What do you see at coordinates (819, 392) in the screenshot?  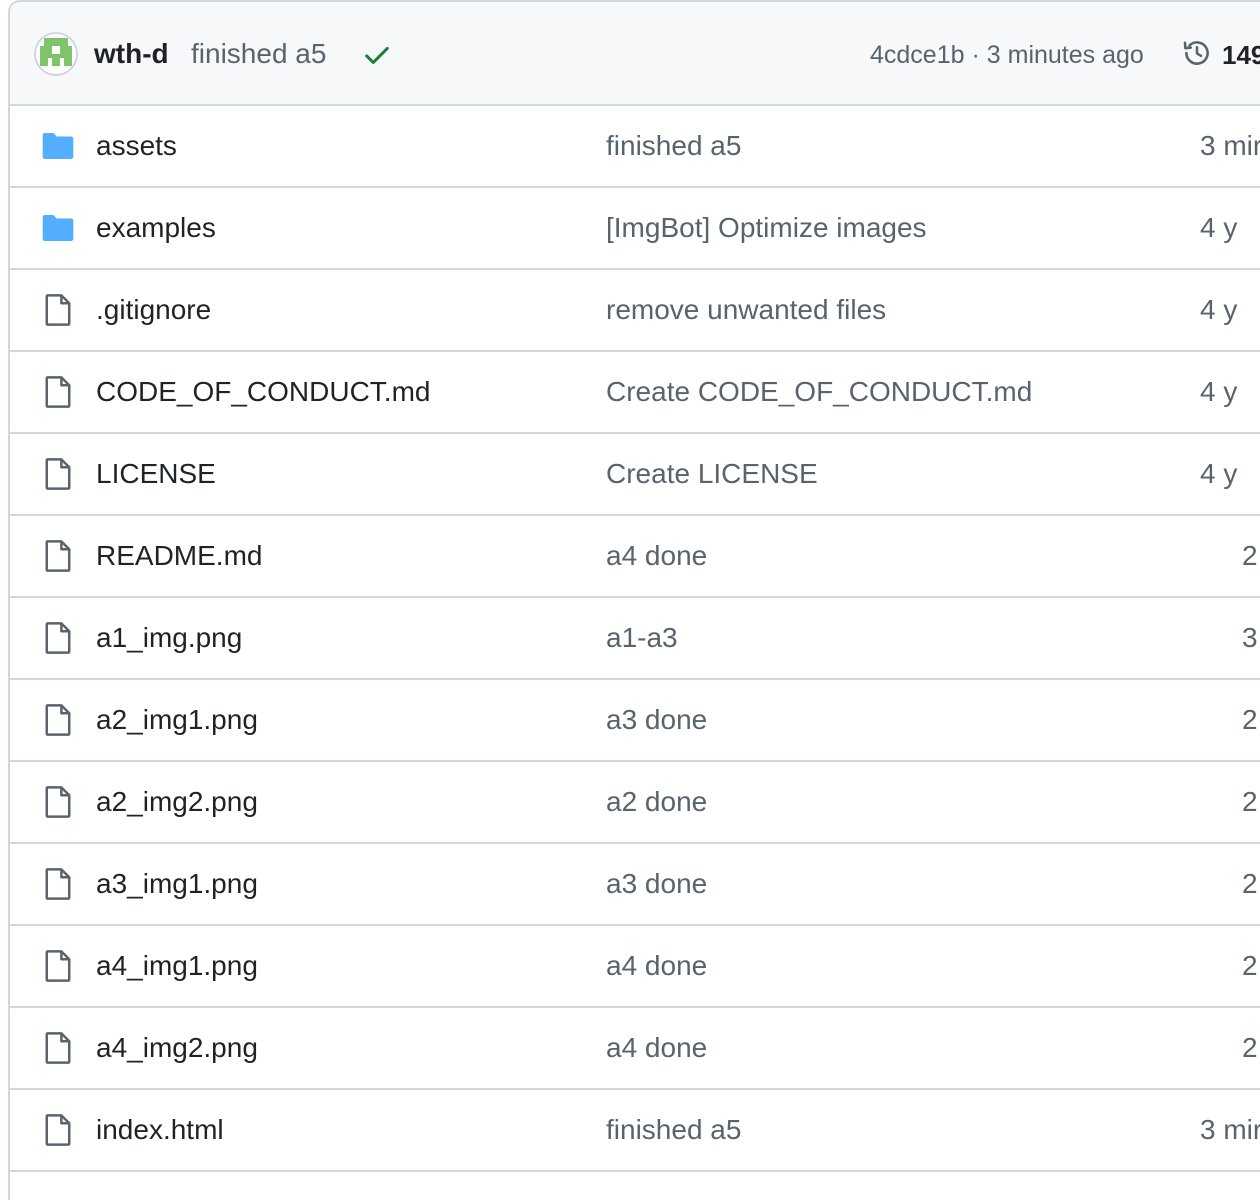 I see `commit-message-link: Create CODE_OF_CONDUCT.md` at bounding box center [819, 392].